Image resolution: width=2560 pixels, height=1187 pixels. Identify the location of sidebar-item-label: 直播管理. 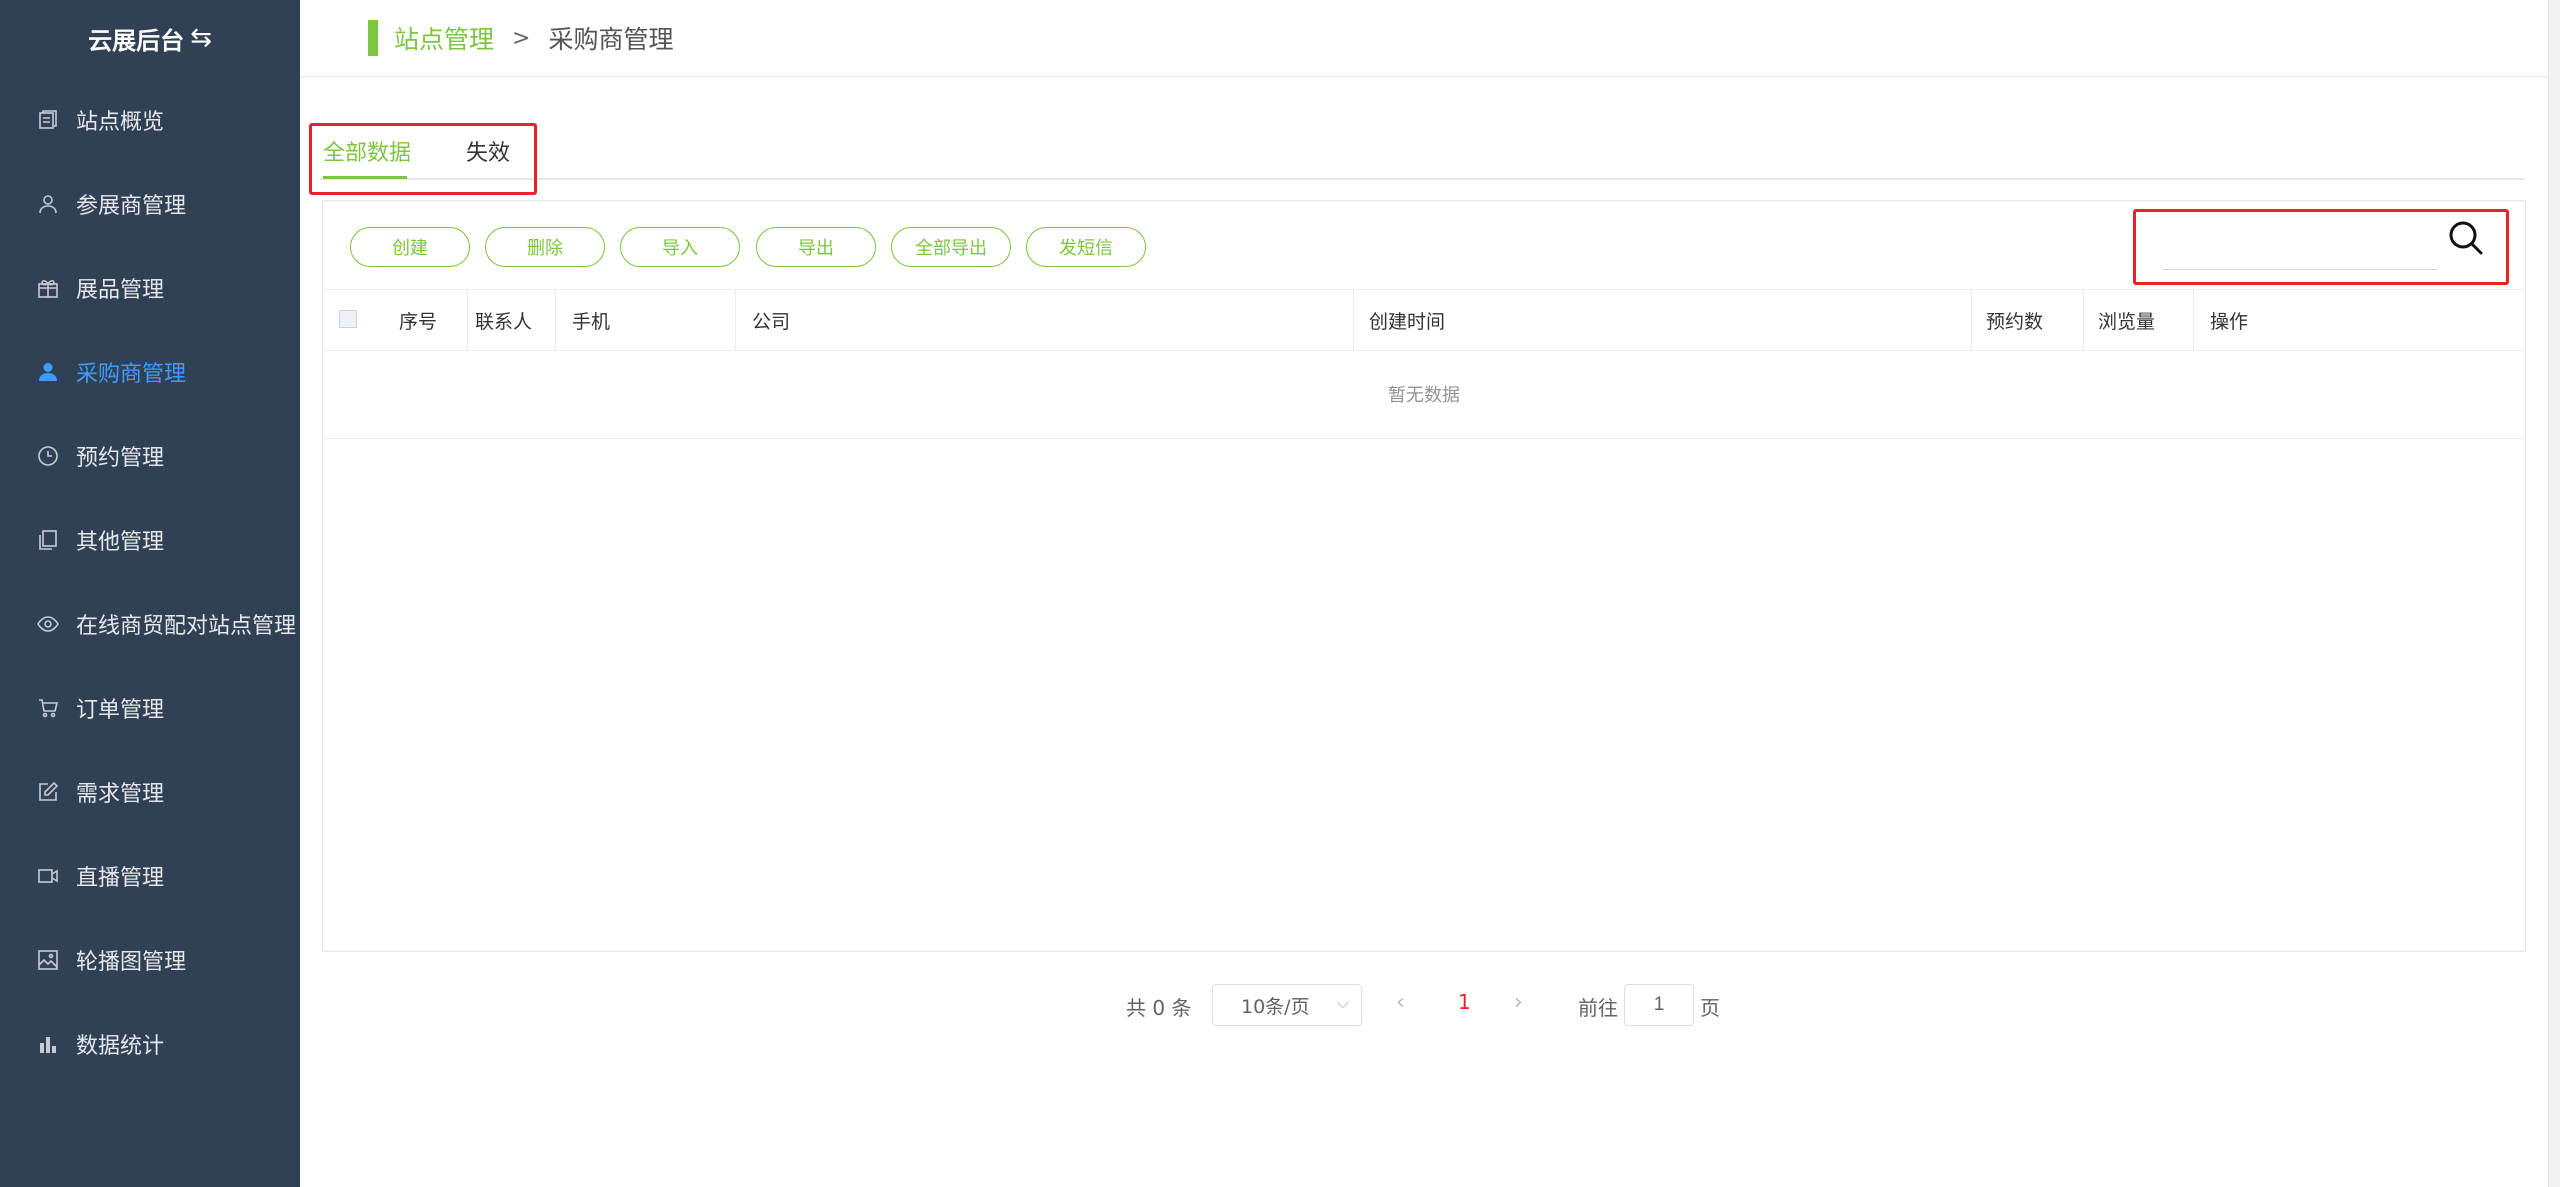
(120, 878).